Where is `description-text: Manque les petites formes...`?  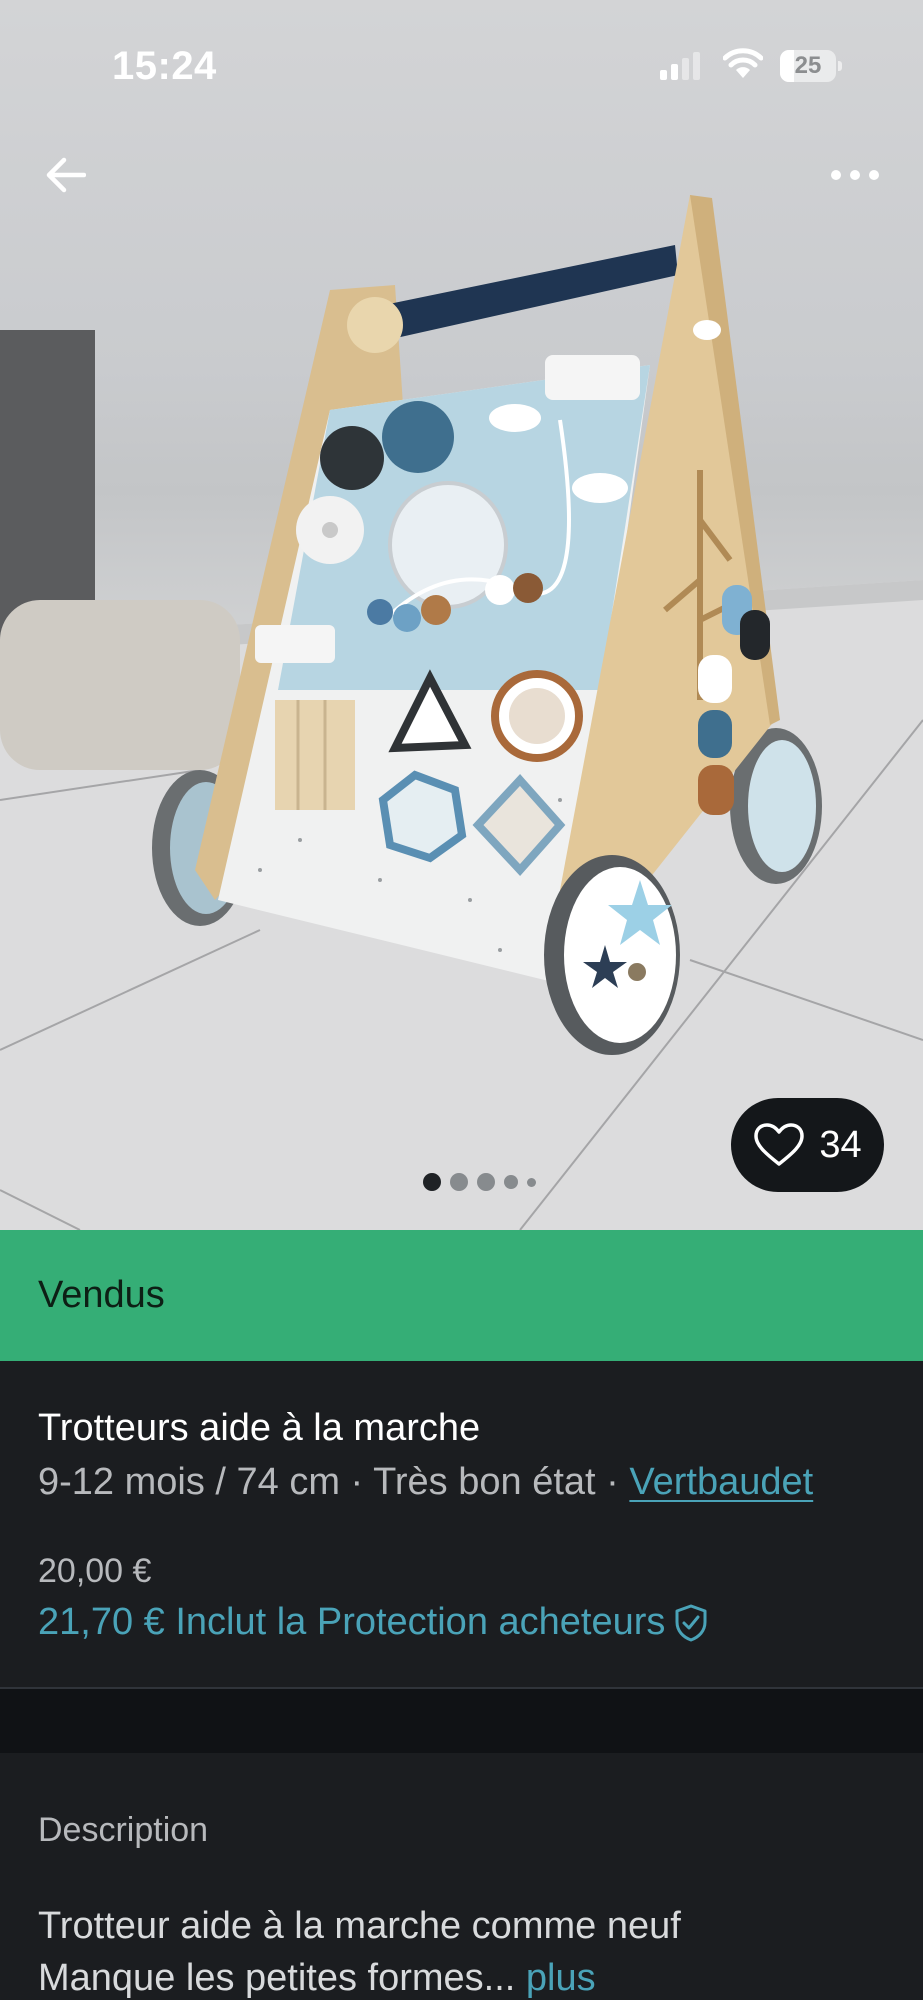 description-text: Manque les petites formes... is located at coordinates (277, 1978).